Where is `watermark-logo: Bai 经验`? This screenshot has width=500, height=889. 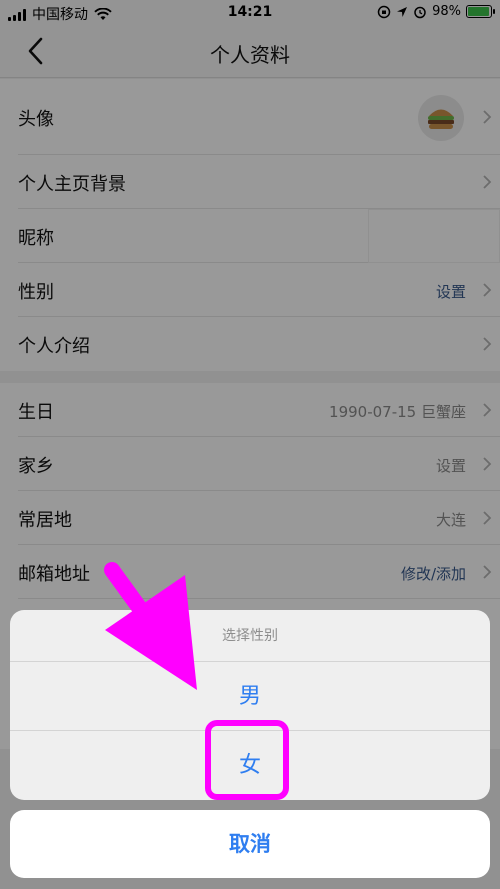
watermark-logo: Bai 经验 is located at coordinates (444, 865).